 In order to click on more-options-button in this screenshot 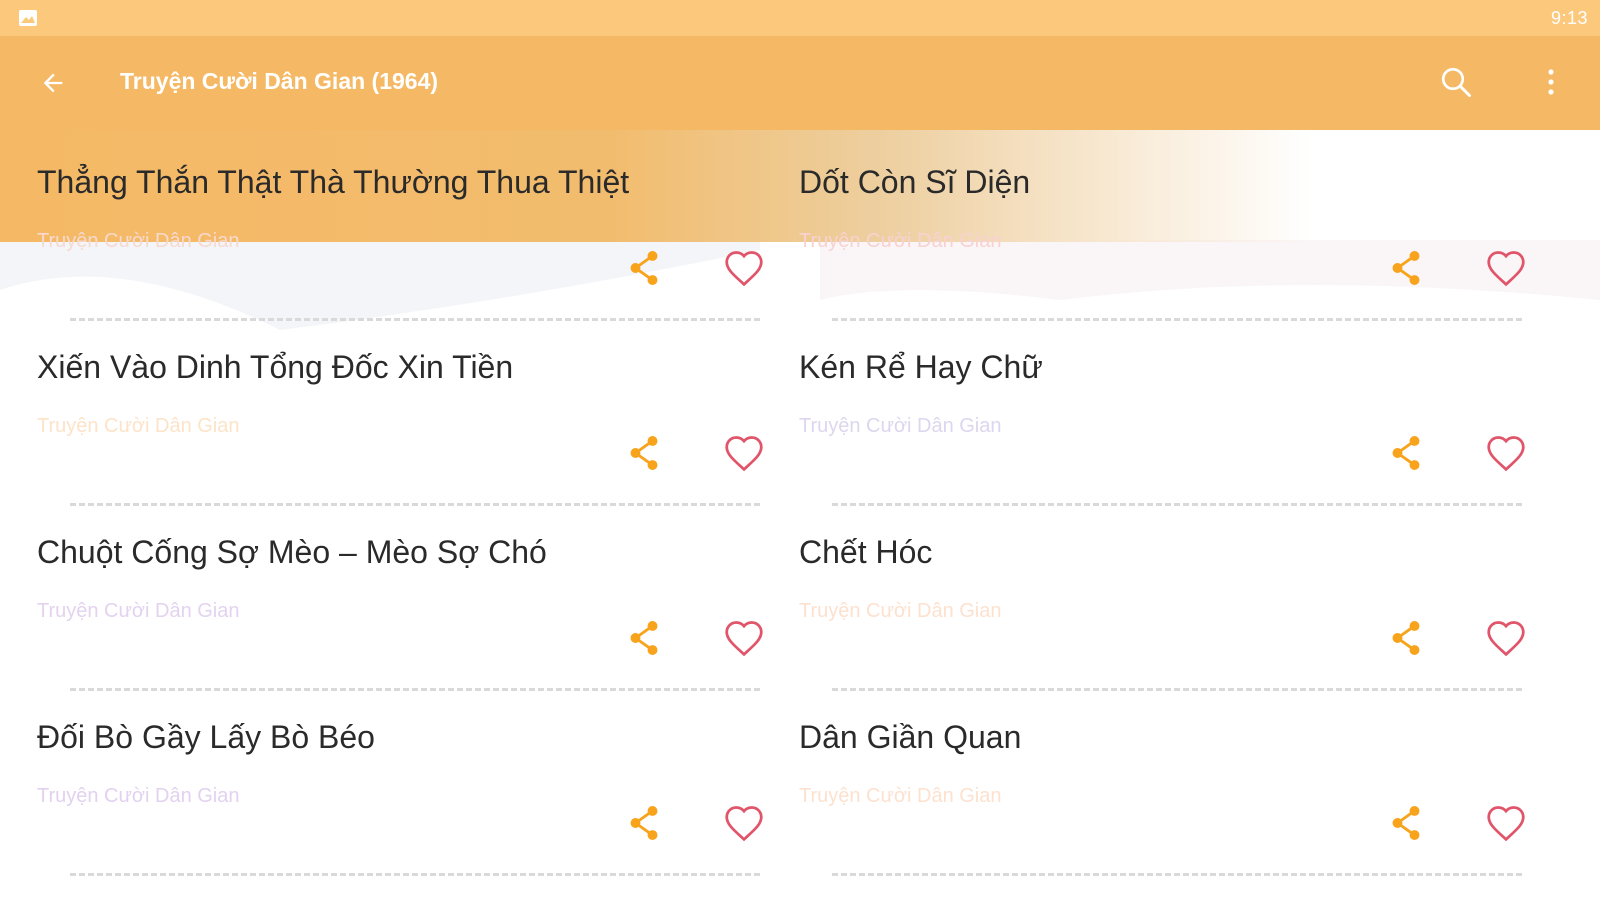, I will do `click(1551, 82)`.